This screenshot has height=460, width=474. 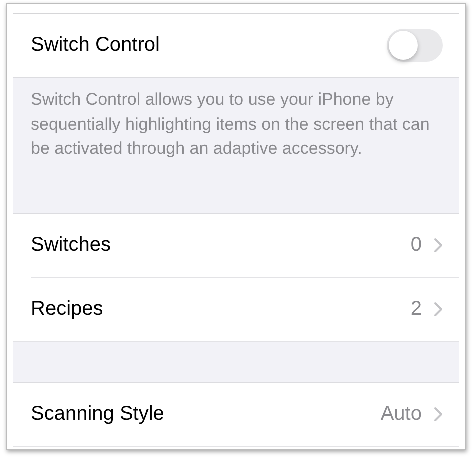 What do you see at coordinates (416, 309) in the screenshot?
I see `row-value: 2` at bounding box center [416, 309].